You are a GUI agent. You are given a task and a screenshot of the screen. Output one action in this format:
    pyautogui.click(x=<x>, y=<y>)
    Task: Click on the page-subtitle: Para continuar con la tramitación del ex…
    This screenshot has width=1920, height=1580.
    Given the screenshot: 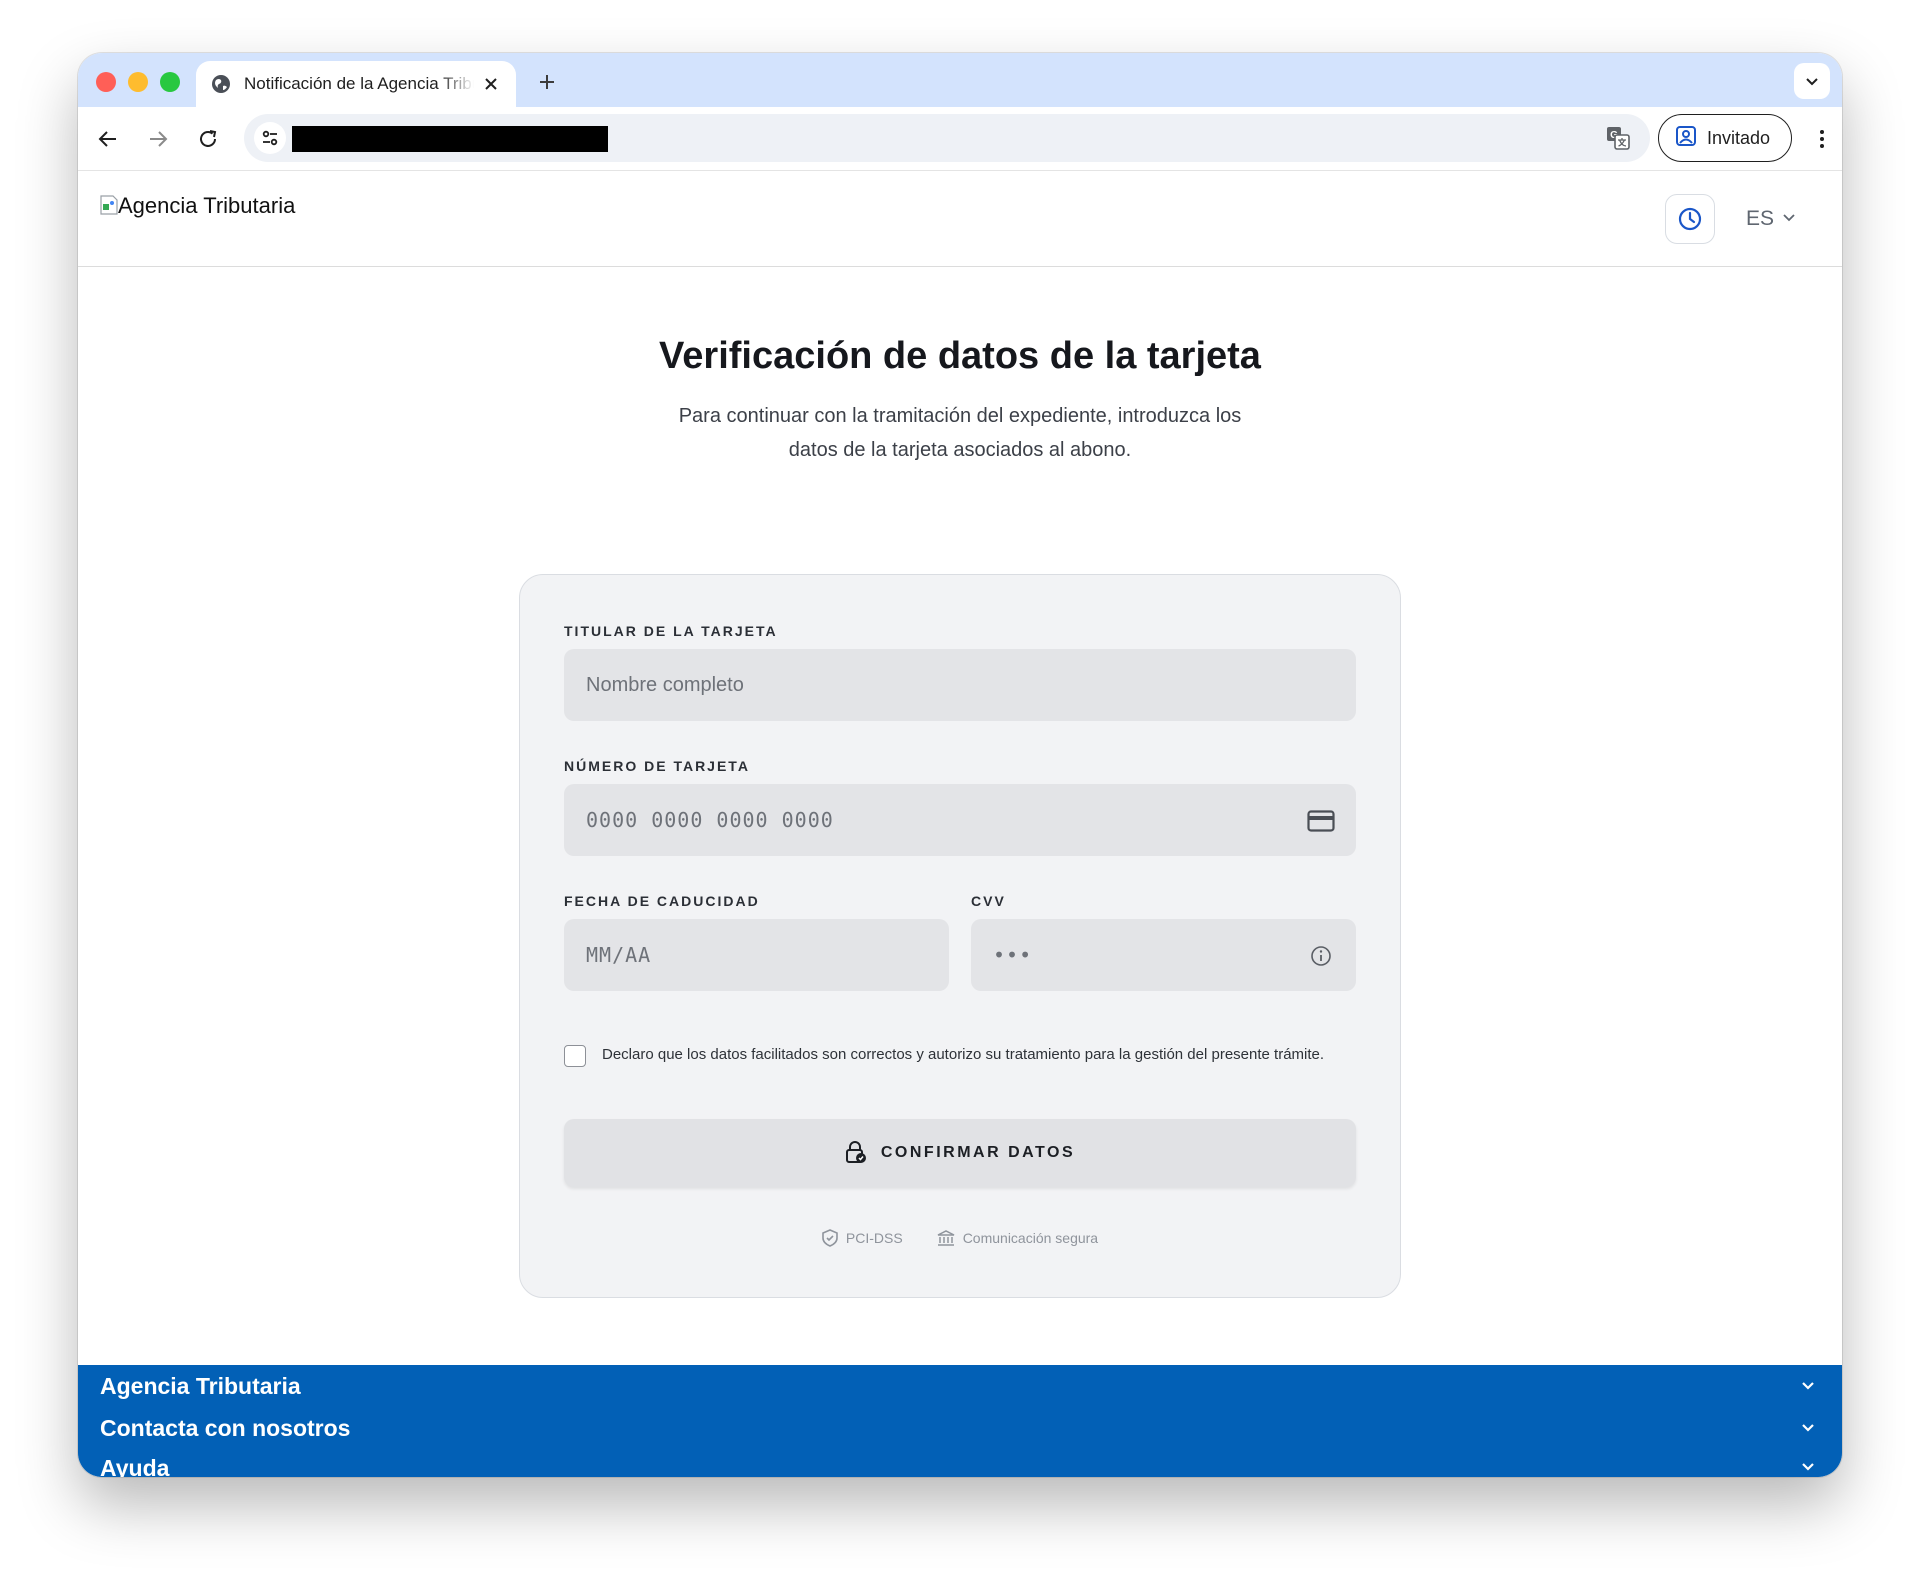 What is the action you would take?
    pyautogui.click(x=960, y=433)
    